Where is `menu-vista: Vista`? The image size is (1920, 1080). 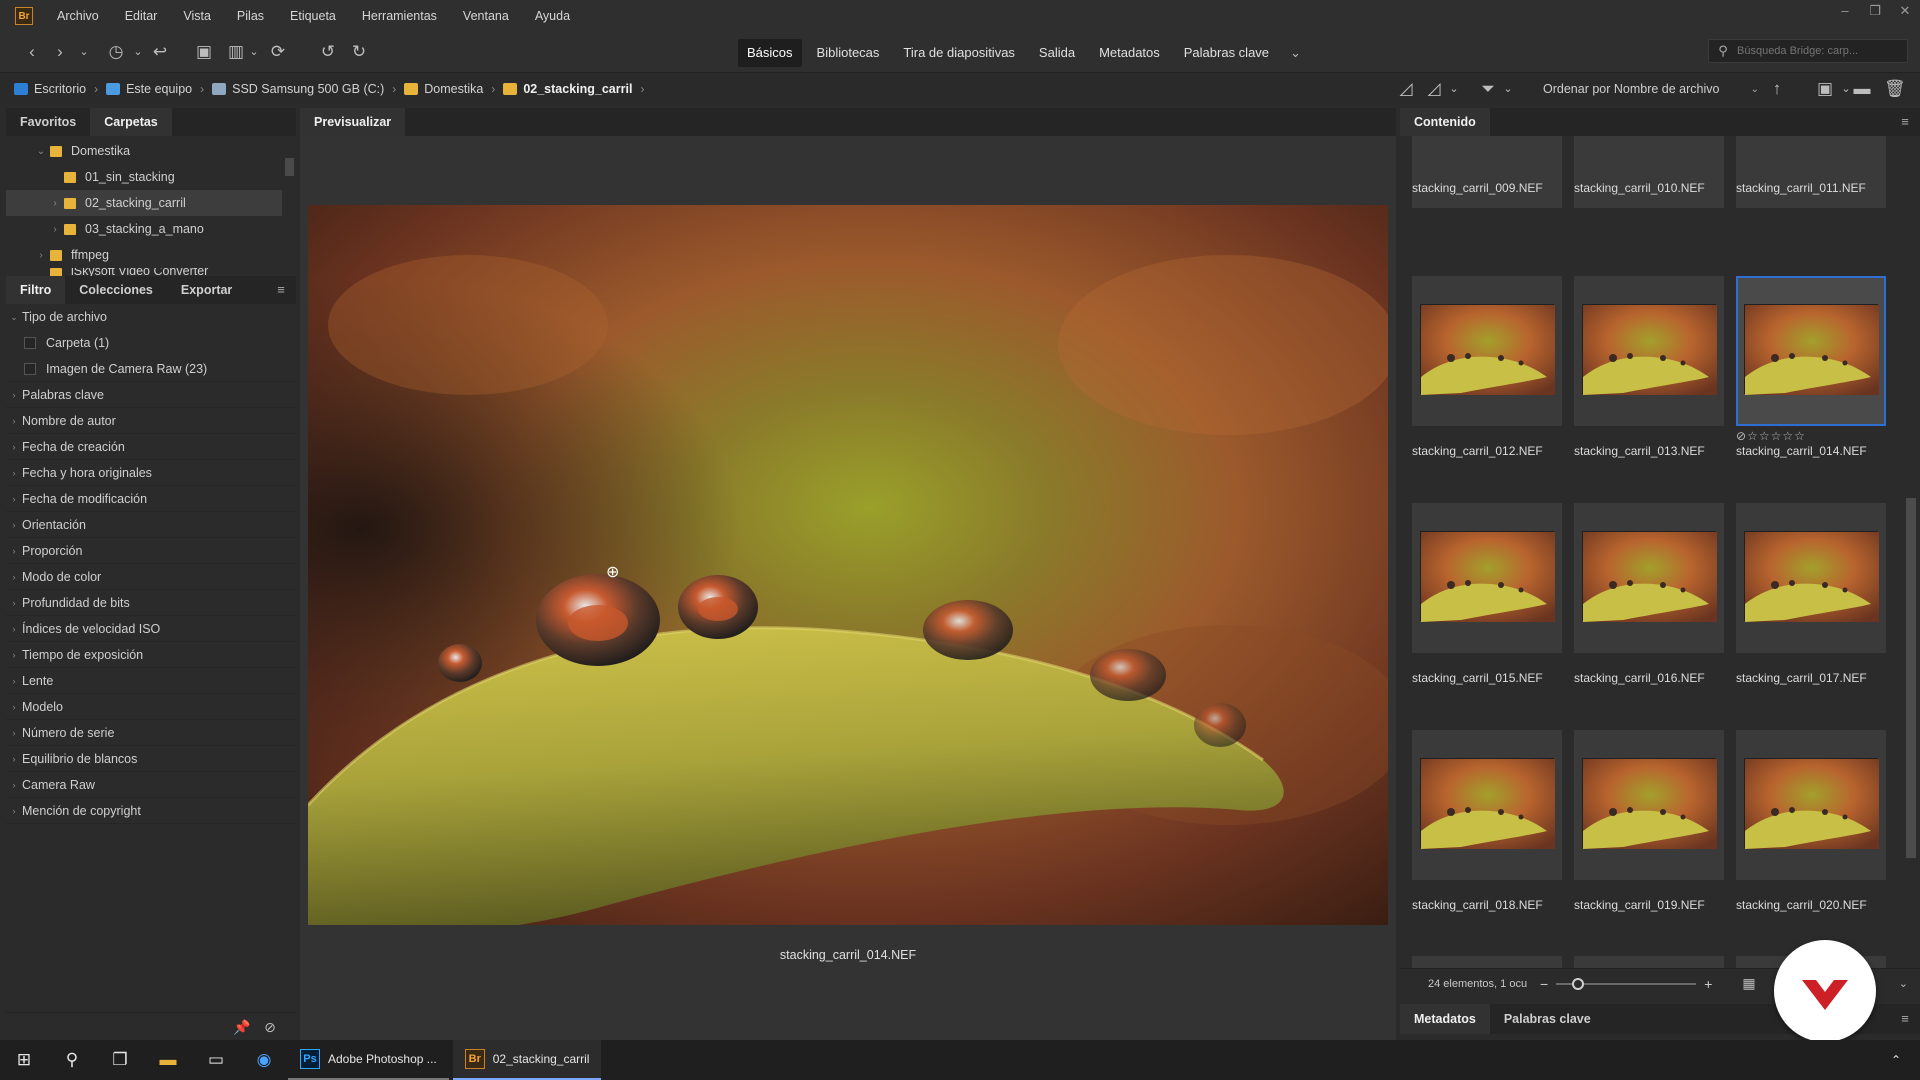
menu-vista: Vista is located at coordinates (197, 16).